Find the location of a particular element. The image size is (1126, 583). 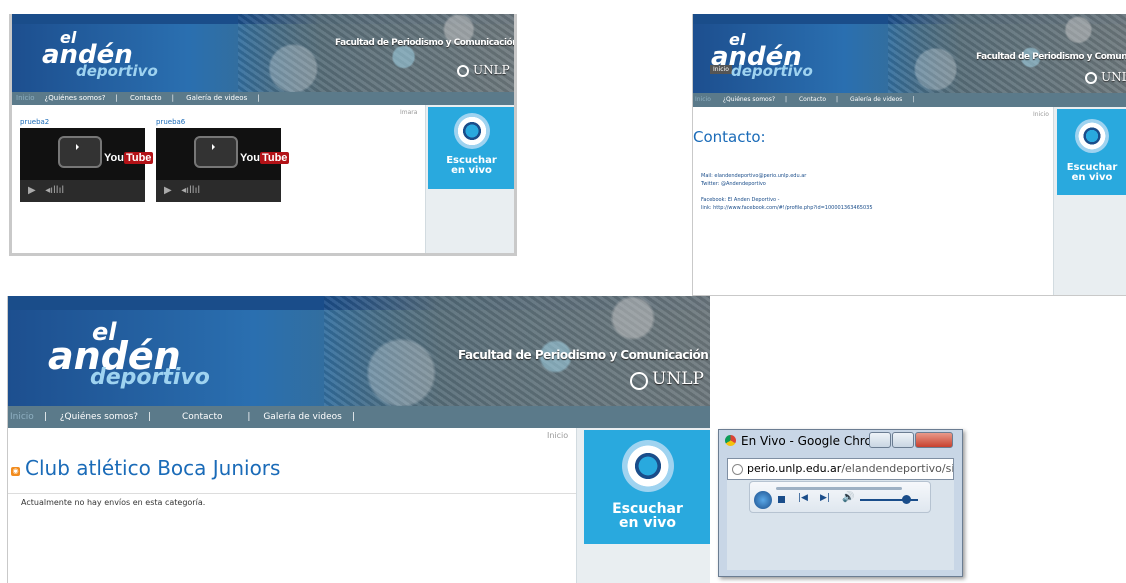

url-path: /elandendeportivo/sites/peri is located at coordinates (897, 468).